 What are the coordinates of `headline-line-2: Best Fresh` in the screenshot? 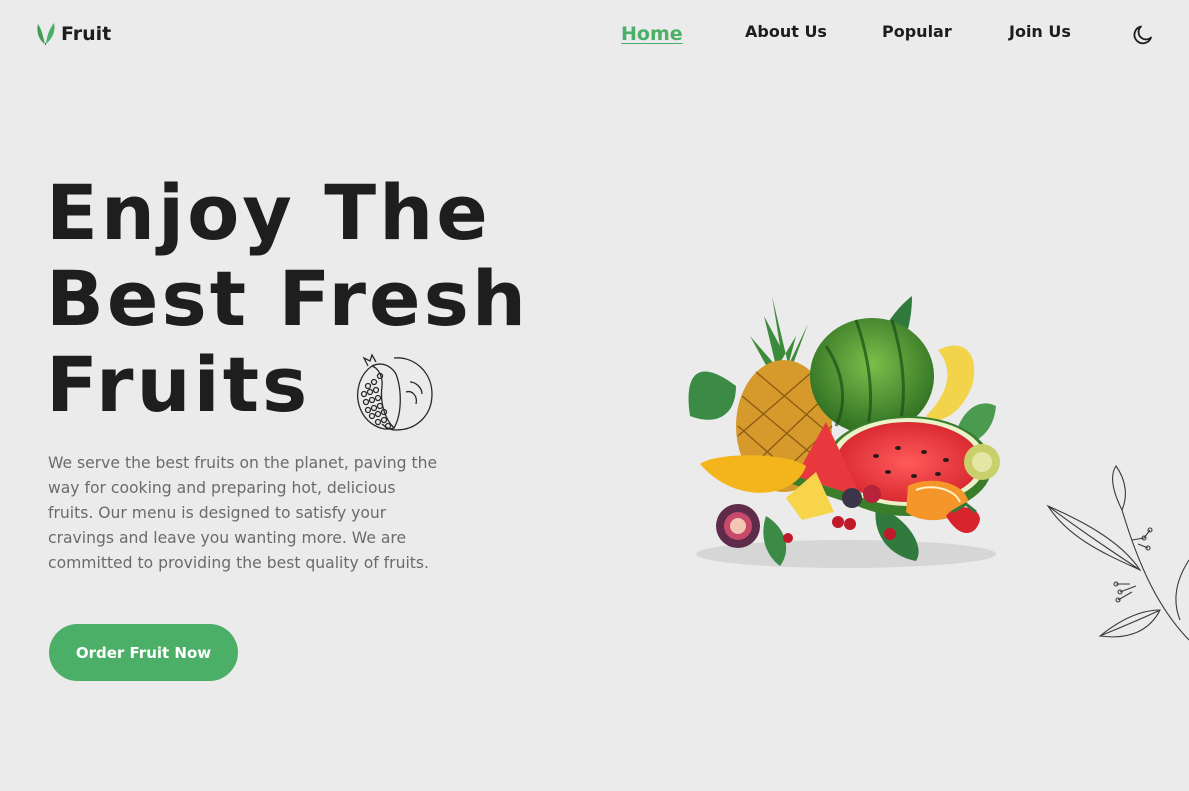 It's located at (287, 298).